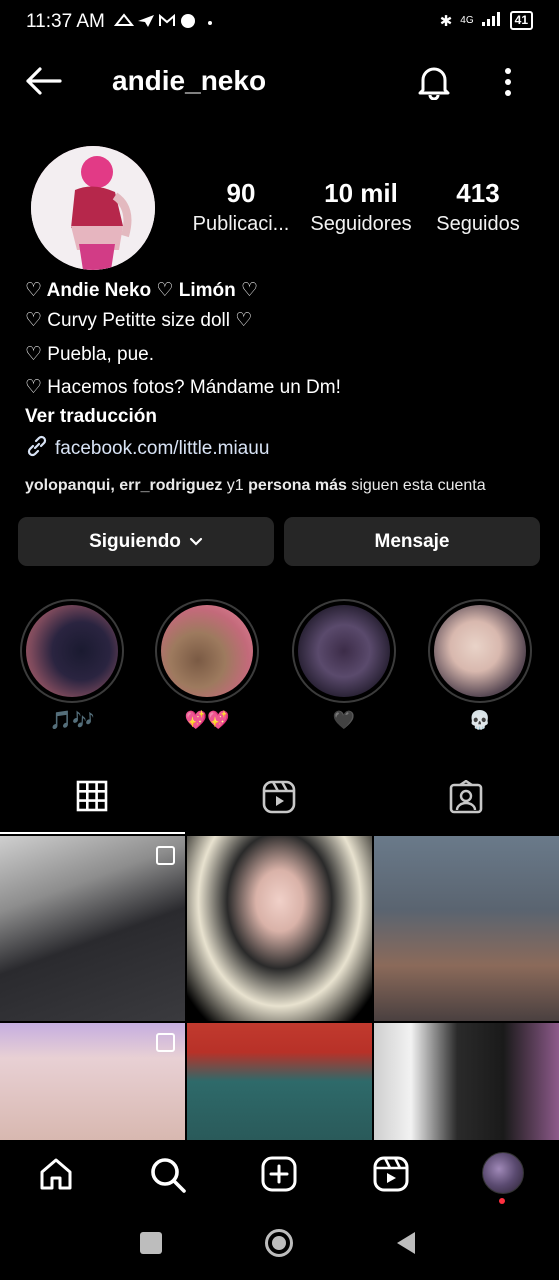 This screenshot has width=559, height=1280. I want to click on create-post-icon, so click(279, 1176).